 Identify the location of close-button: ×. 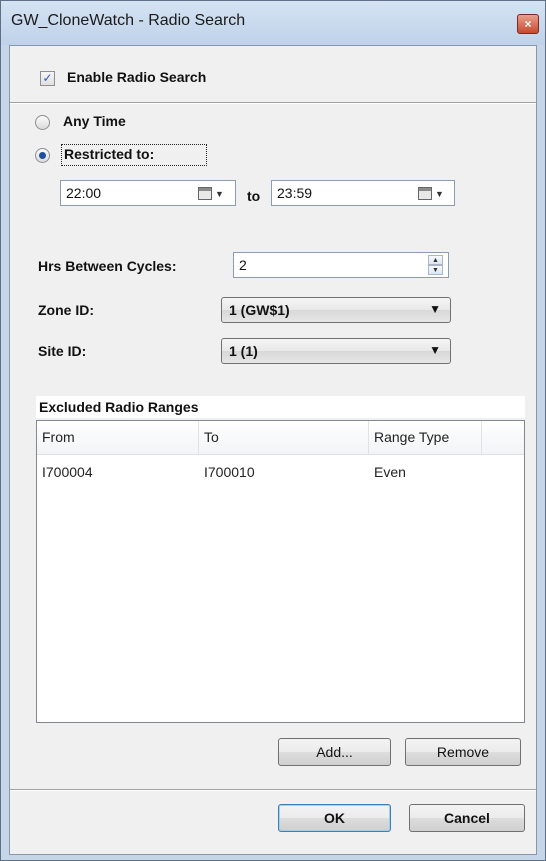
(528, 24).